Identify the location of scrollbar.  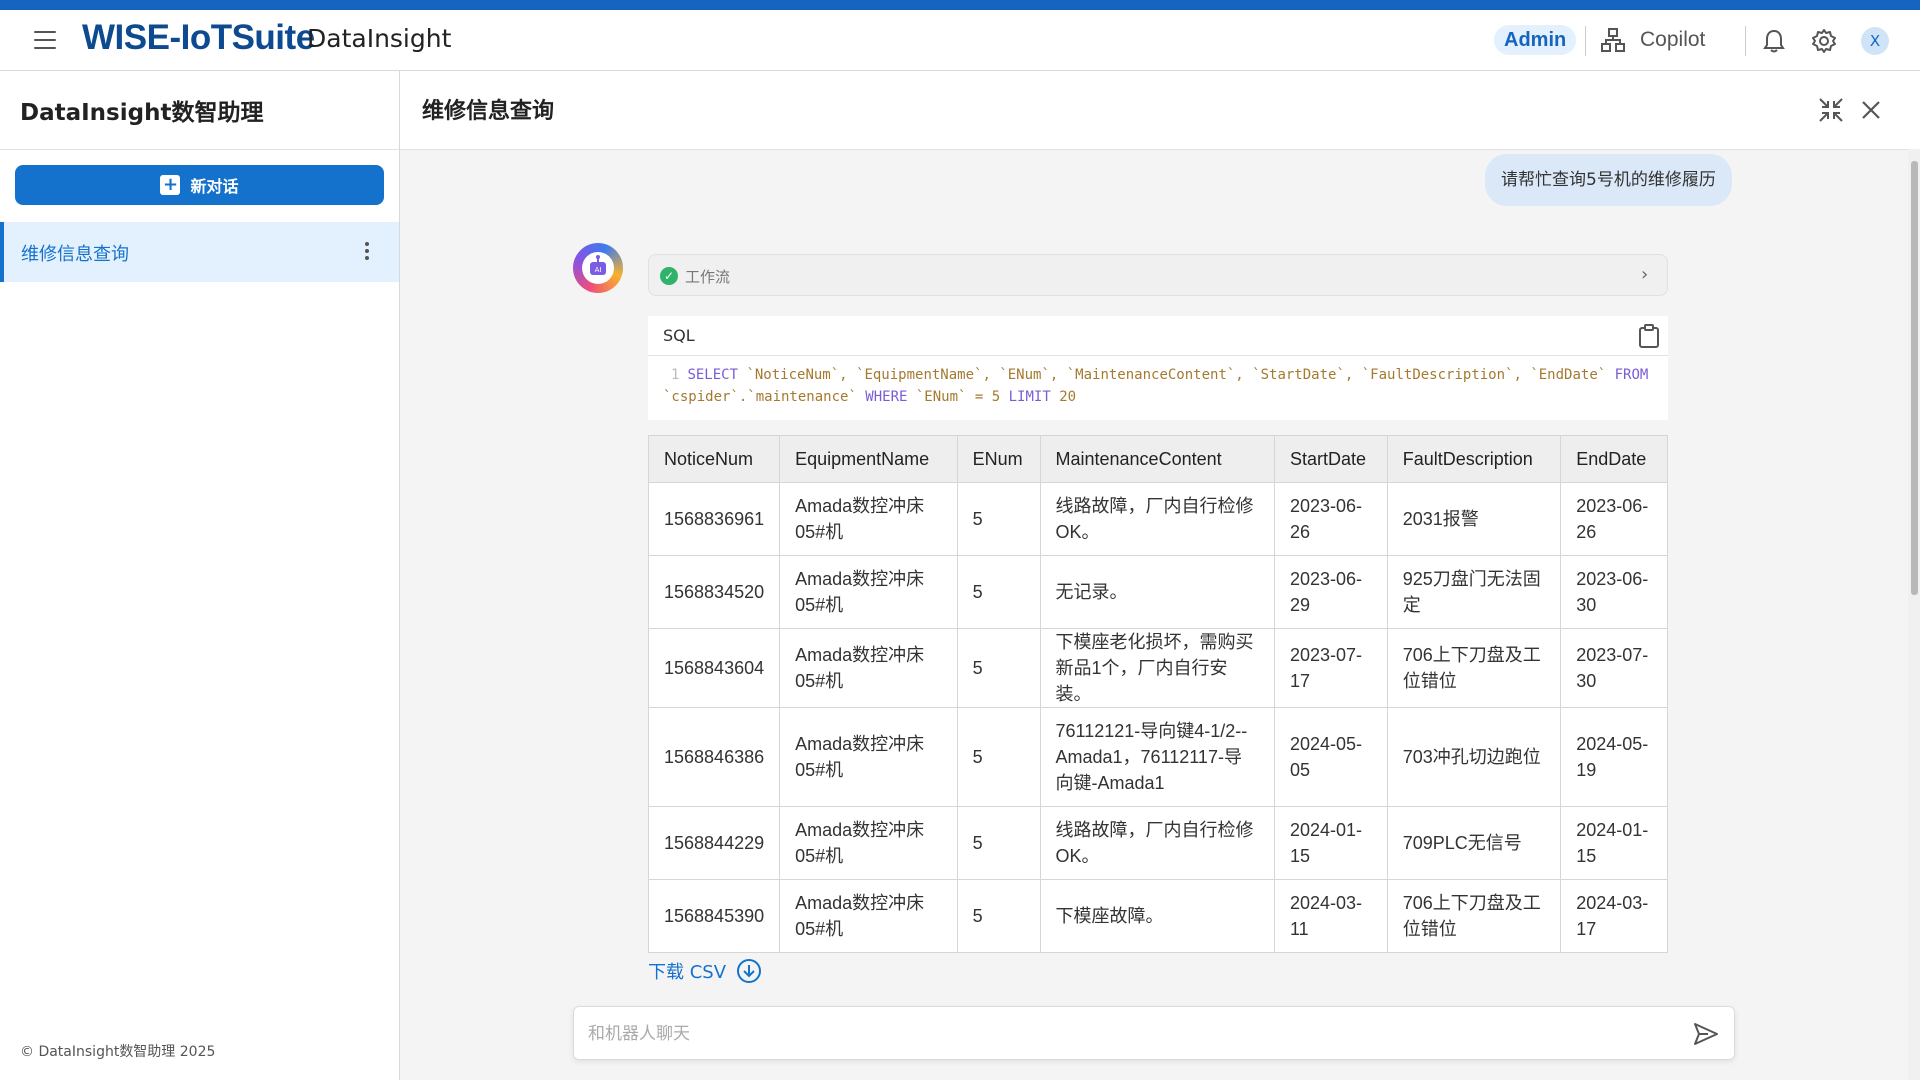
(1914, 614).